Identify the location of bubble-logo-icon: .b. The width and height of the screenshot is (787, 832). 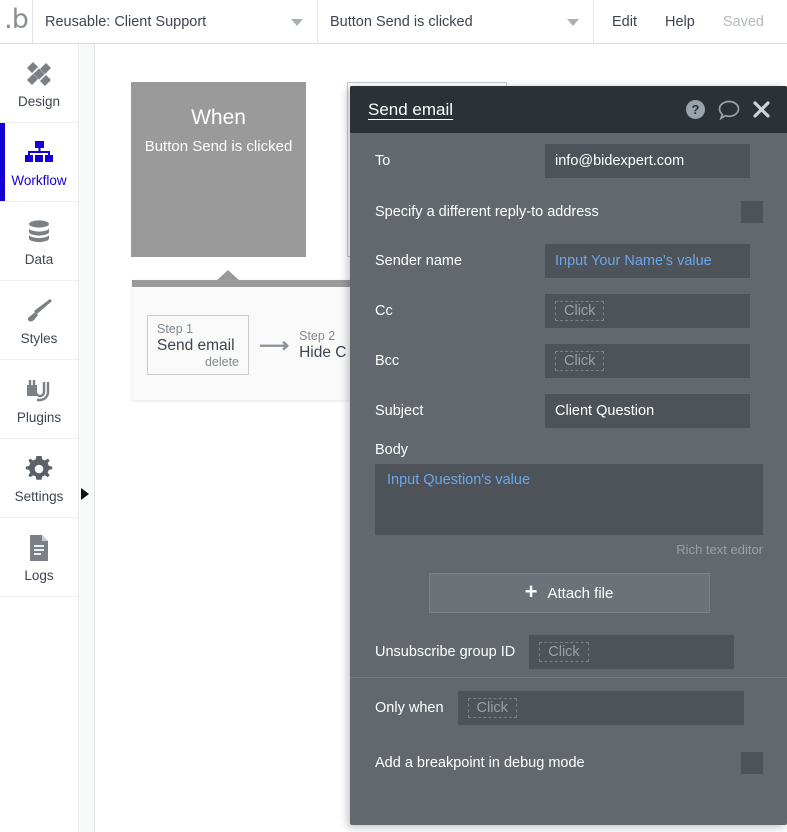
(16, 19).